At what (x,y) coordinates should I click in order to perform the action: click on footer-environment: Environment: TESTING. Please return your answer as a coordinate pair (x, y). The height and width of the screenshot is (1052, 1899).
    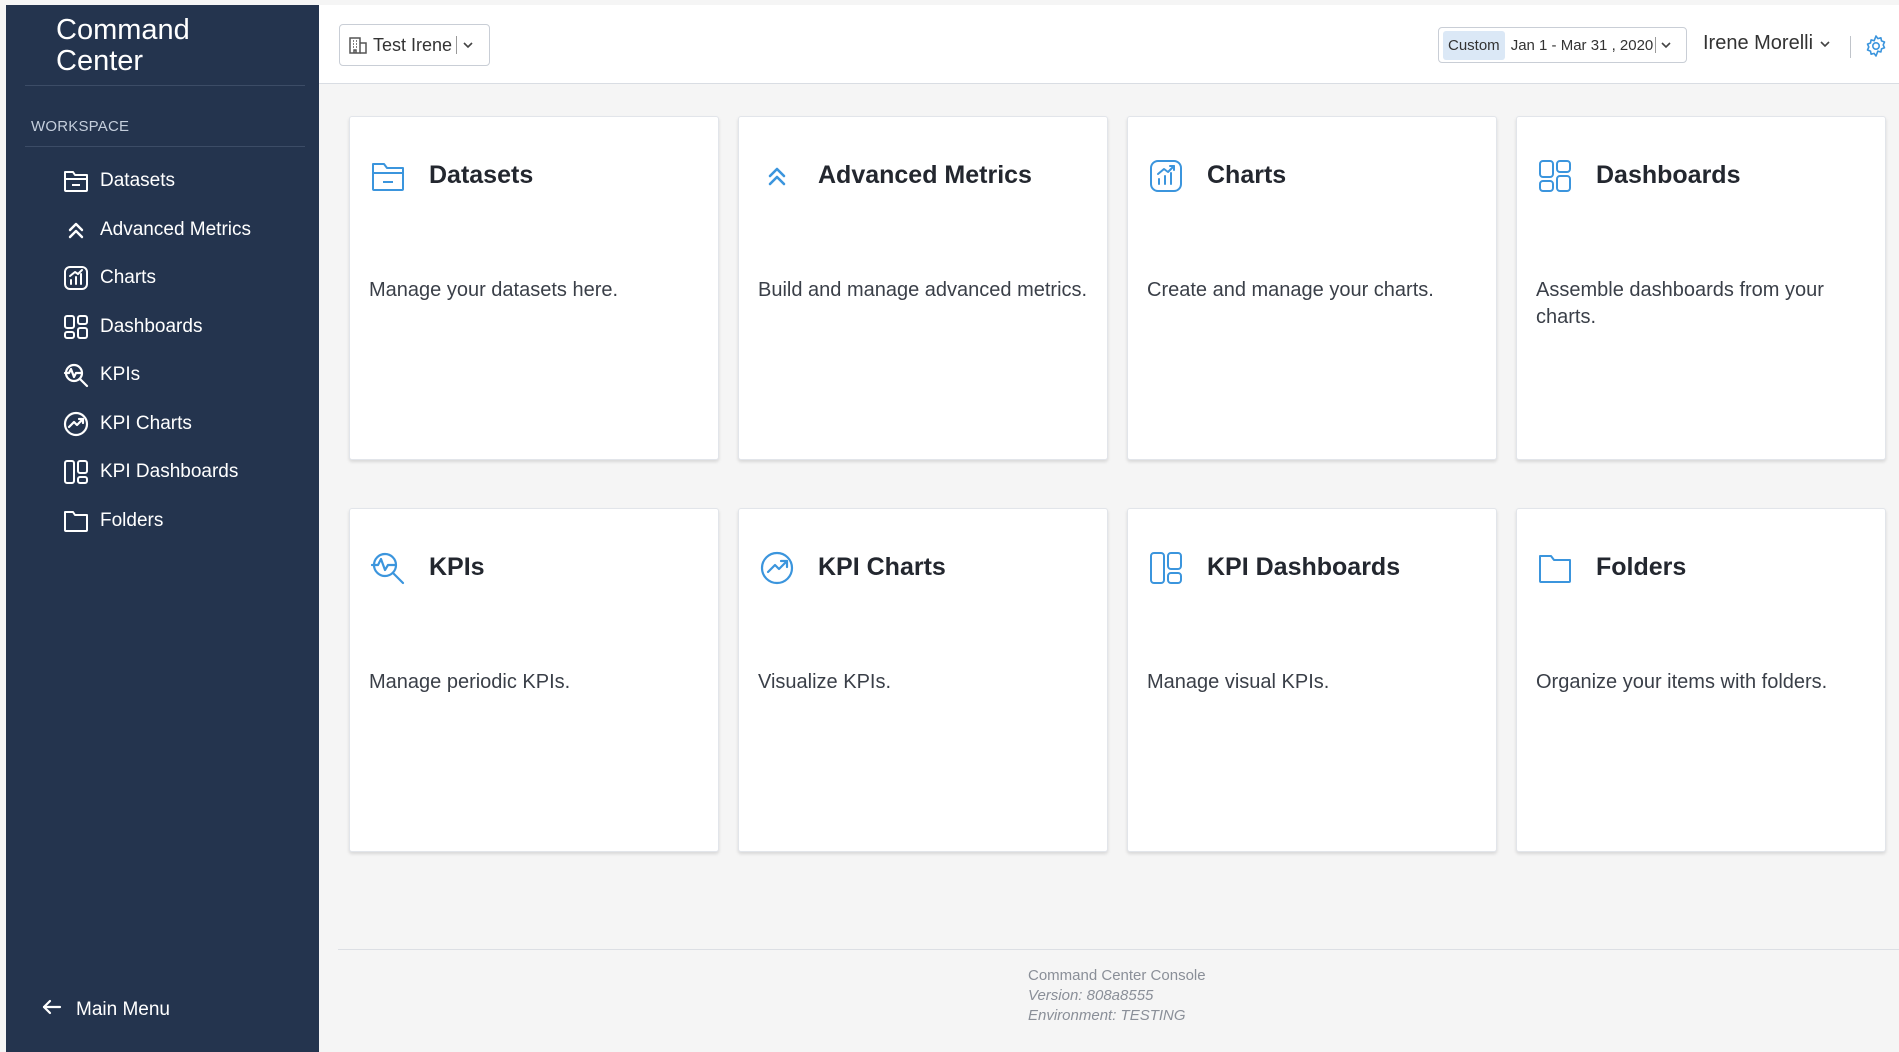
    Looking at the image, I should click on (1107, 1015).